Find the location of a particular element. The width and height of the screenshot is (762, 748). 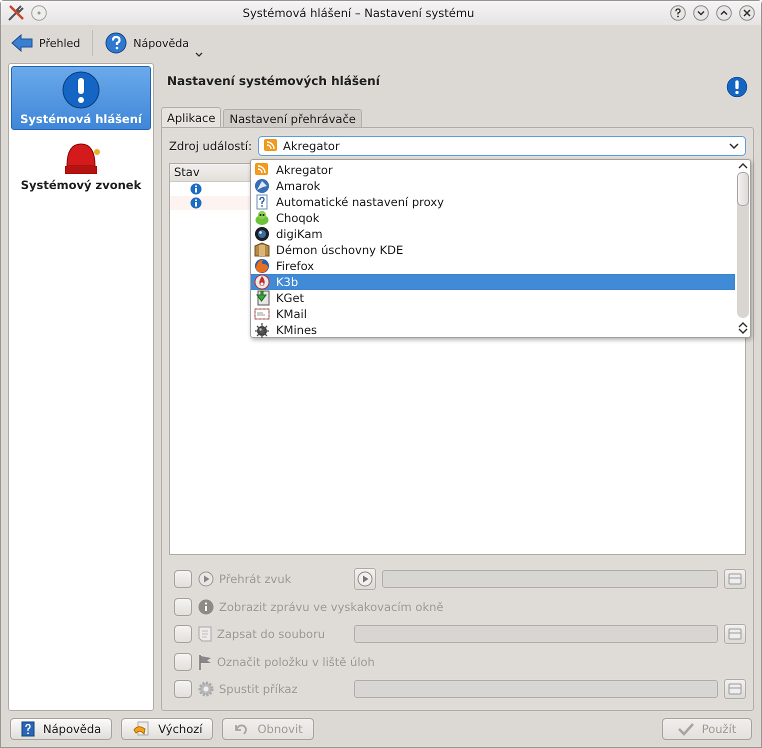

dropdown-option: Choqok is located at coordinates (493, 218).